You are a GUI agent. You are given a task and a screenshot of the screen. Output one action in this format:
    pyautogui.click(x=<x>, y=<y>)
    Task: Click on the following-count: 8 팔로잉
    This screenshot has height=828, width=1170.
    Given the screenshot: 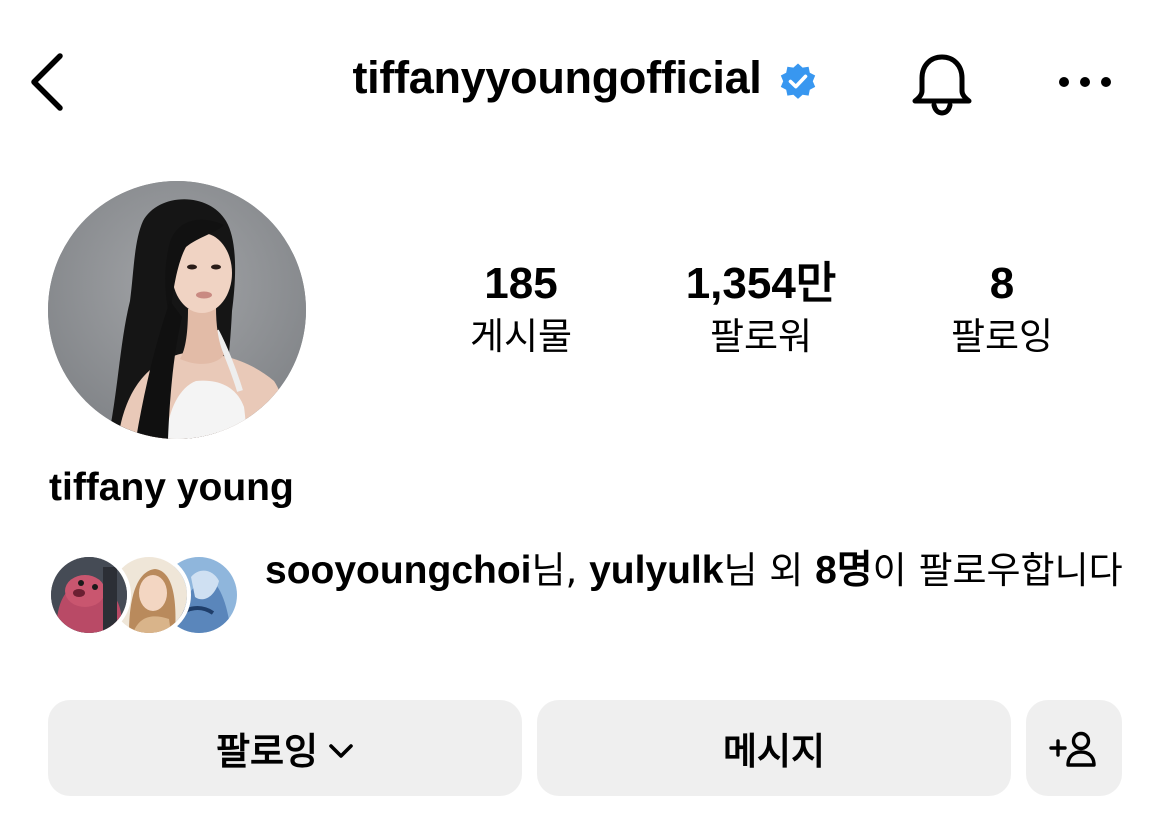 What is the action you would take?
    pyautogui.click(x=1002, y=310)
    